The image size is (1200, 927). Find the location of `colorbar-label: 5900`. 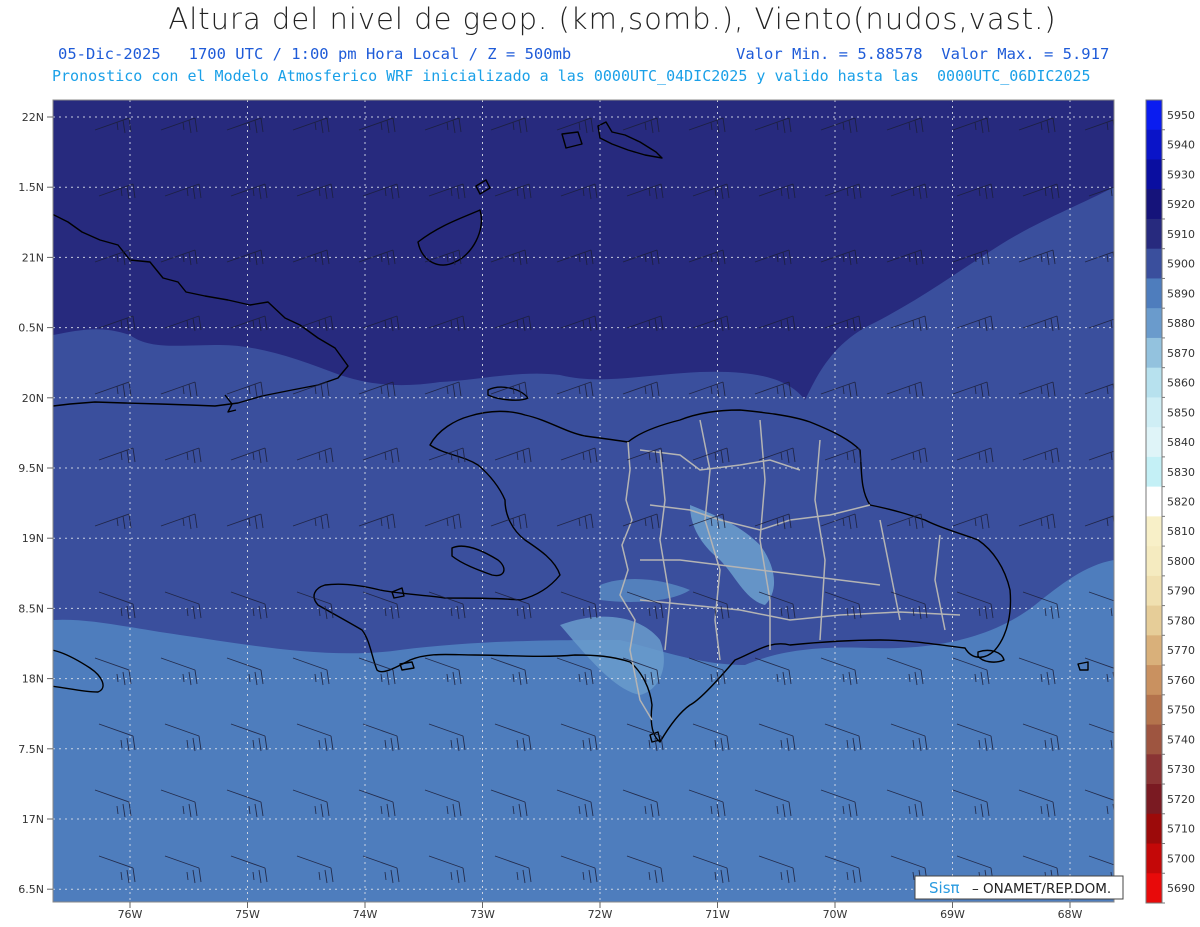

colorbar-label: 5900 is located at coordinates (1181, 264).